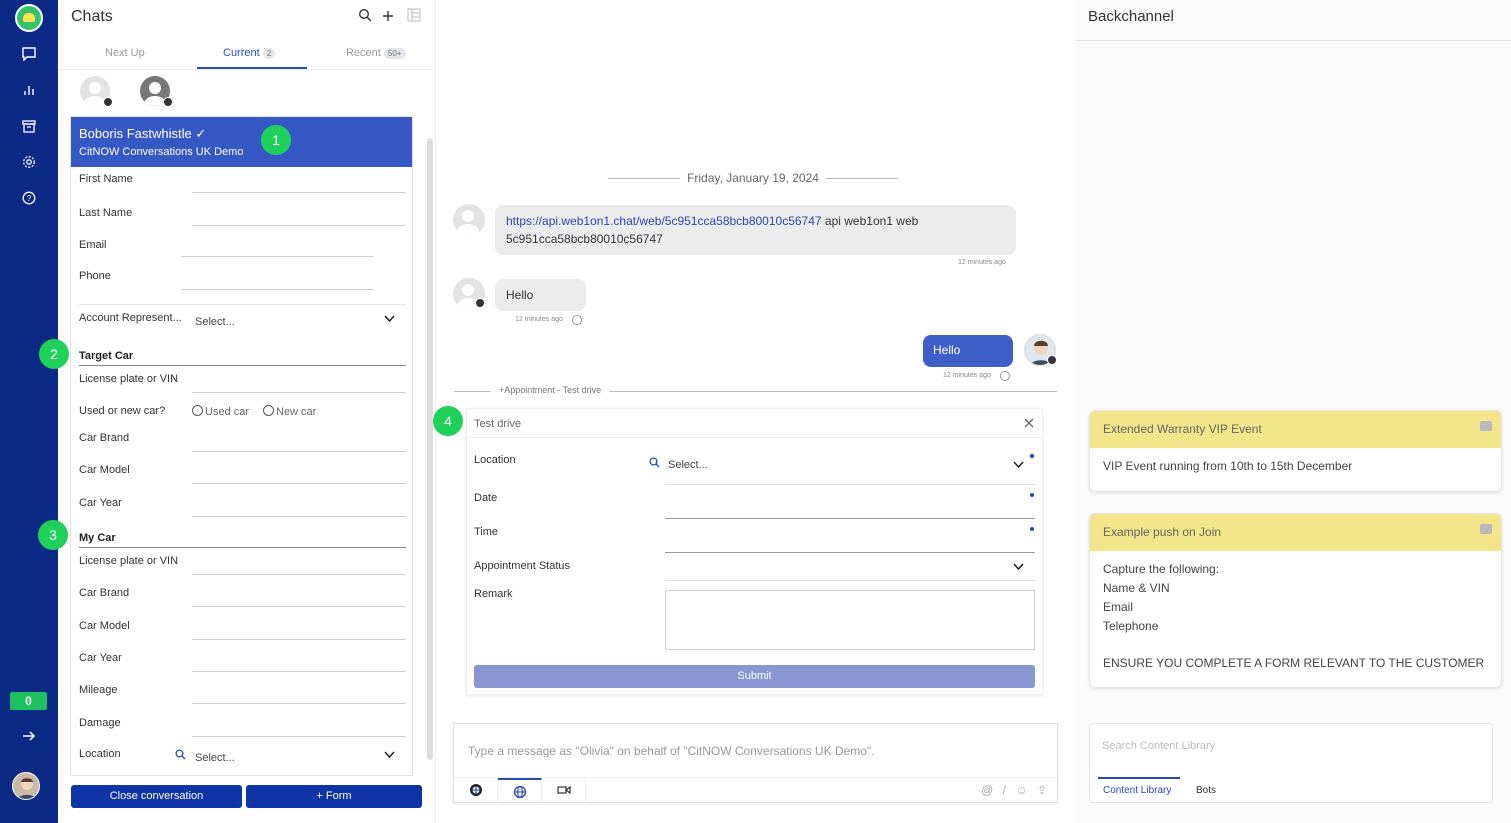 This screenshot has width=1511, height=823. What do you see at coordinates (299, 703) in the screenshot?
I see `mileage-field` at bounding box center [299, 703].